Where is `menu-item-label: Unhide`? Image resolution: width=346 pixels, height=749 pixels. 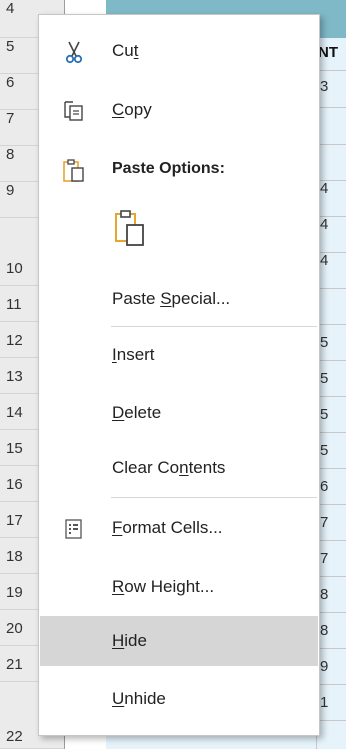 menu-item-label: Unhide is located at coordinates (139, 698).